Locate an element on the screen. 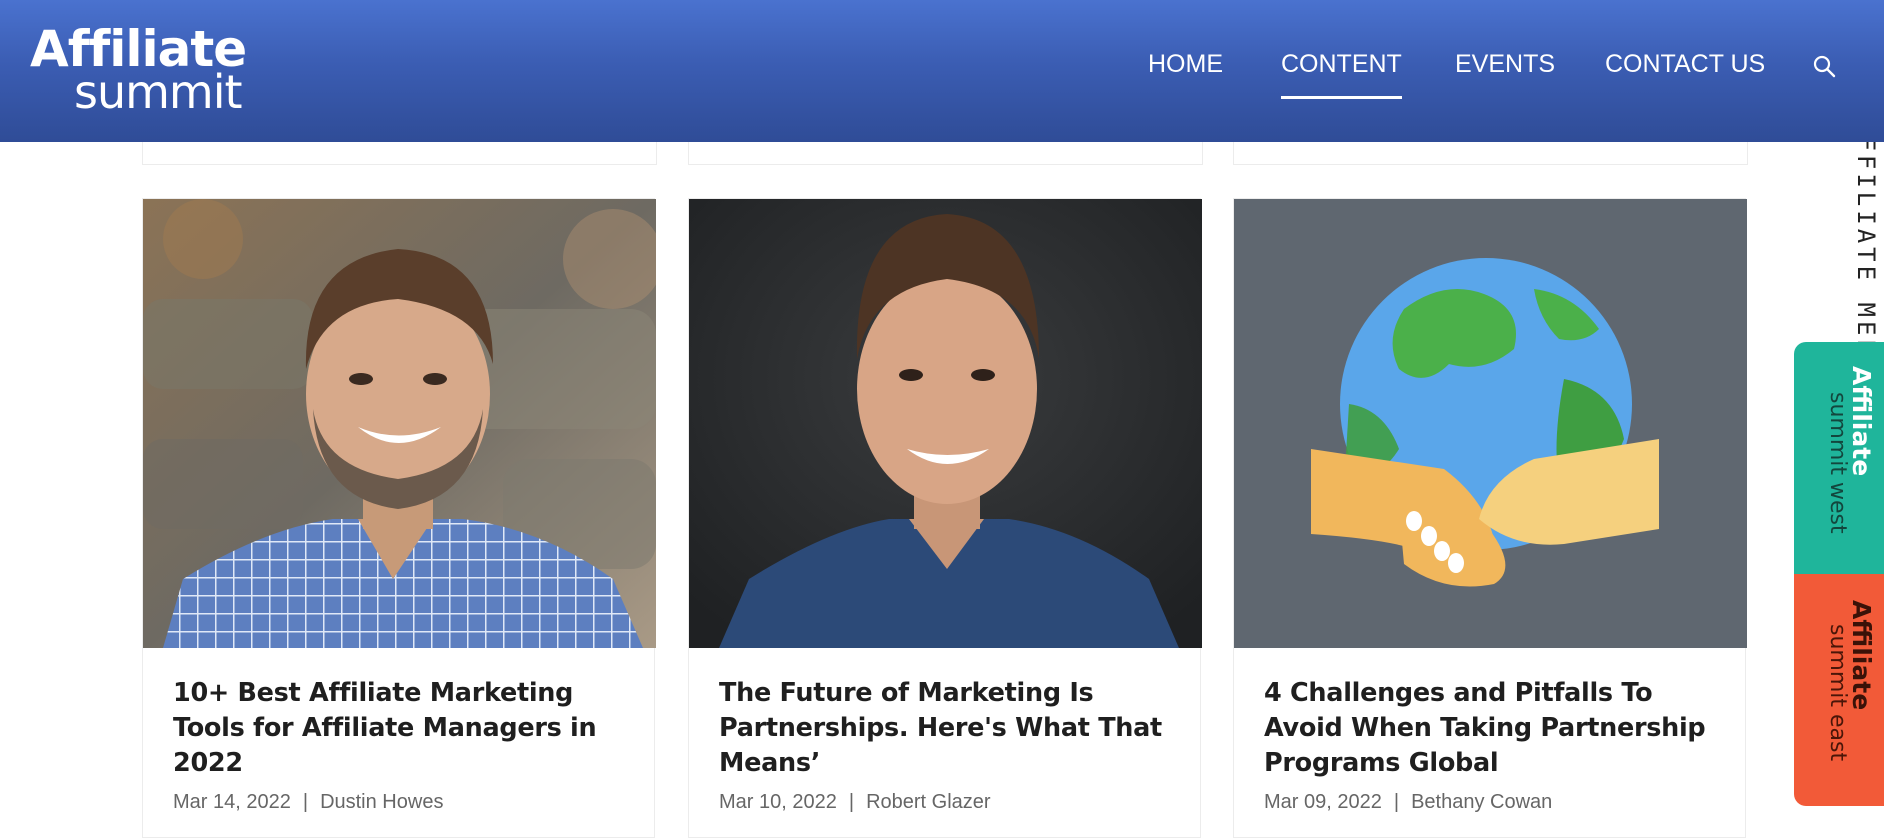 This screenshot has height=838, width=1884. portrait-man-blue-shirt-image is located at coordinates (945, 423).